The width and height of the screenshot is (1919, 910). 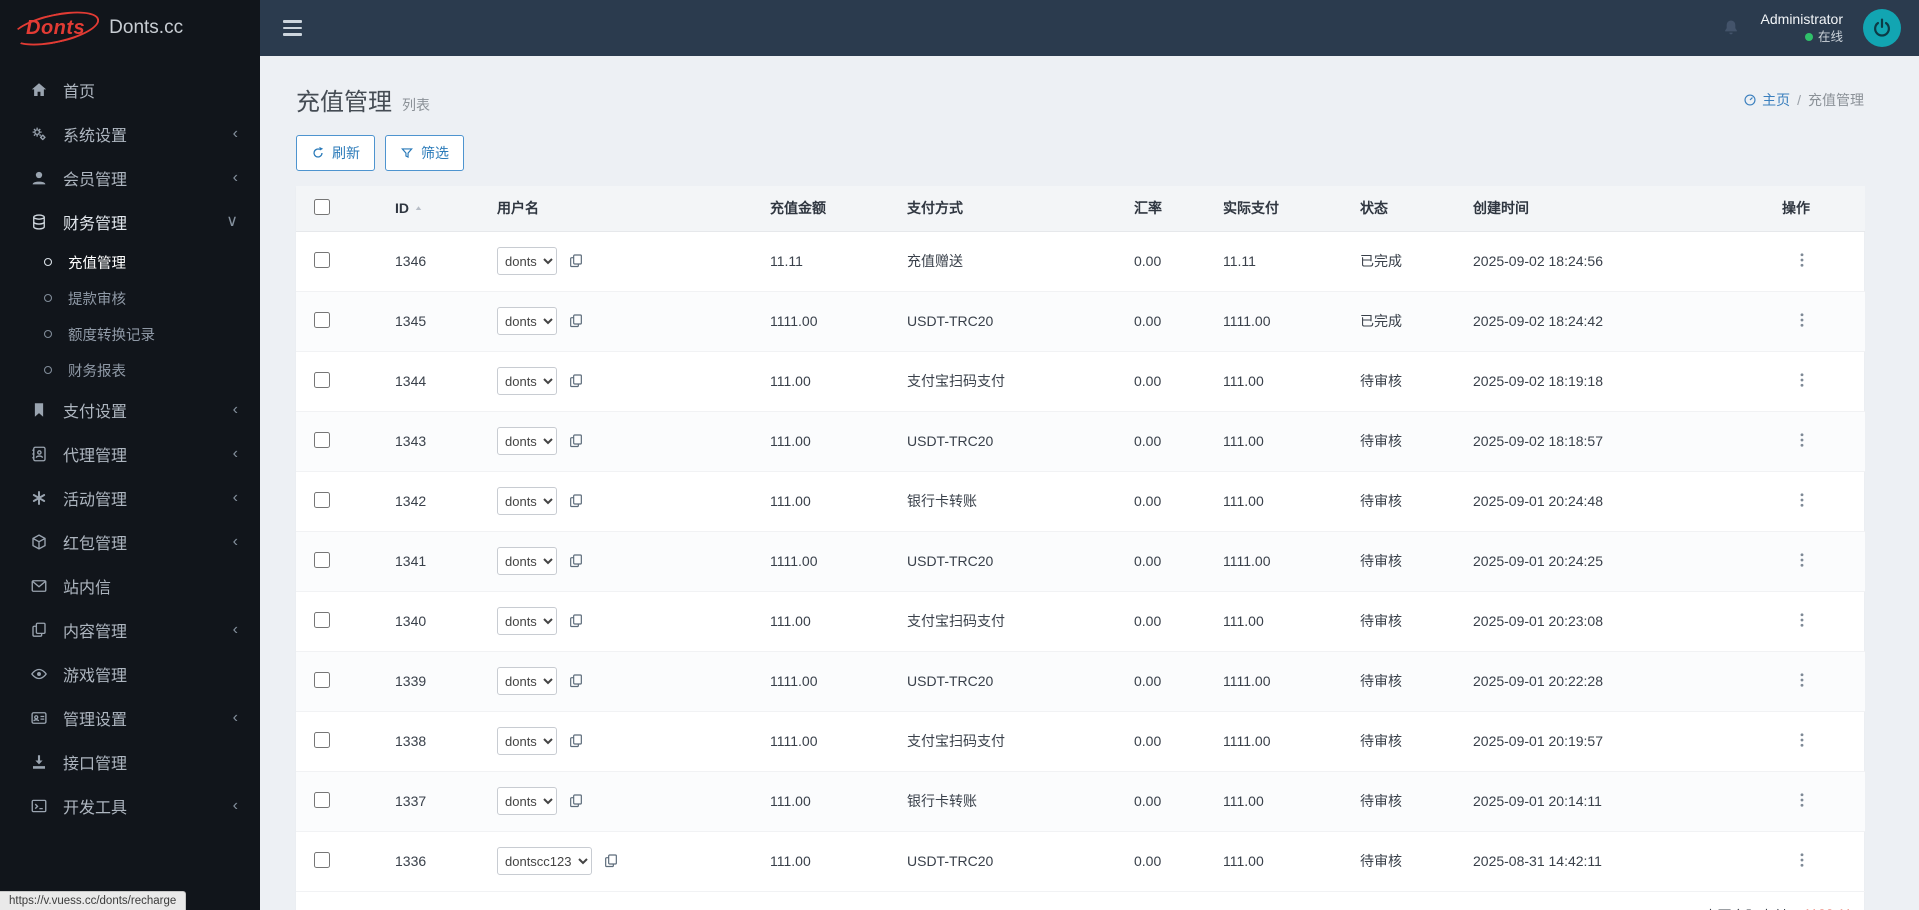 What do you see at coordinates (130, 454) in the screenshot?
I see `sidebar-item-agents: 代理管理 ‹` at bounding box center [130, 454].